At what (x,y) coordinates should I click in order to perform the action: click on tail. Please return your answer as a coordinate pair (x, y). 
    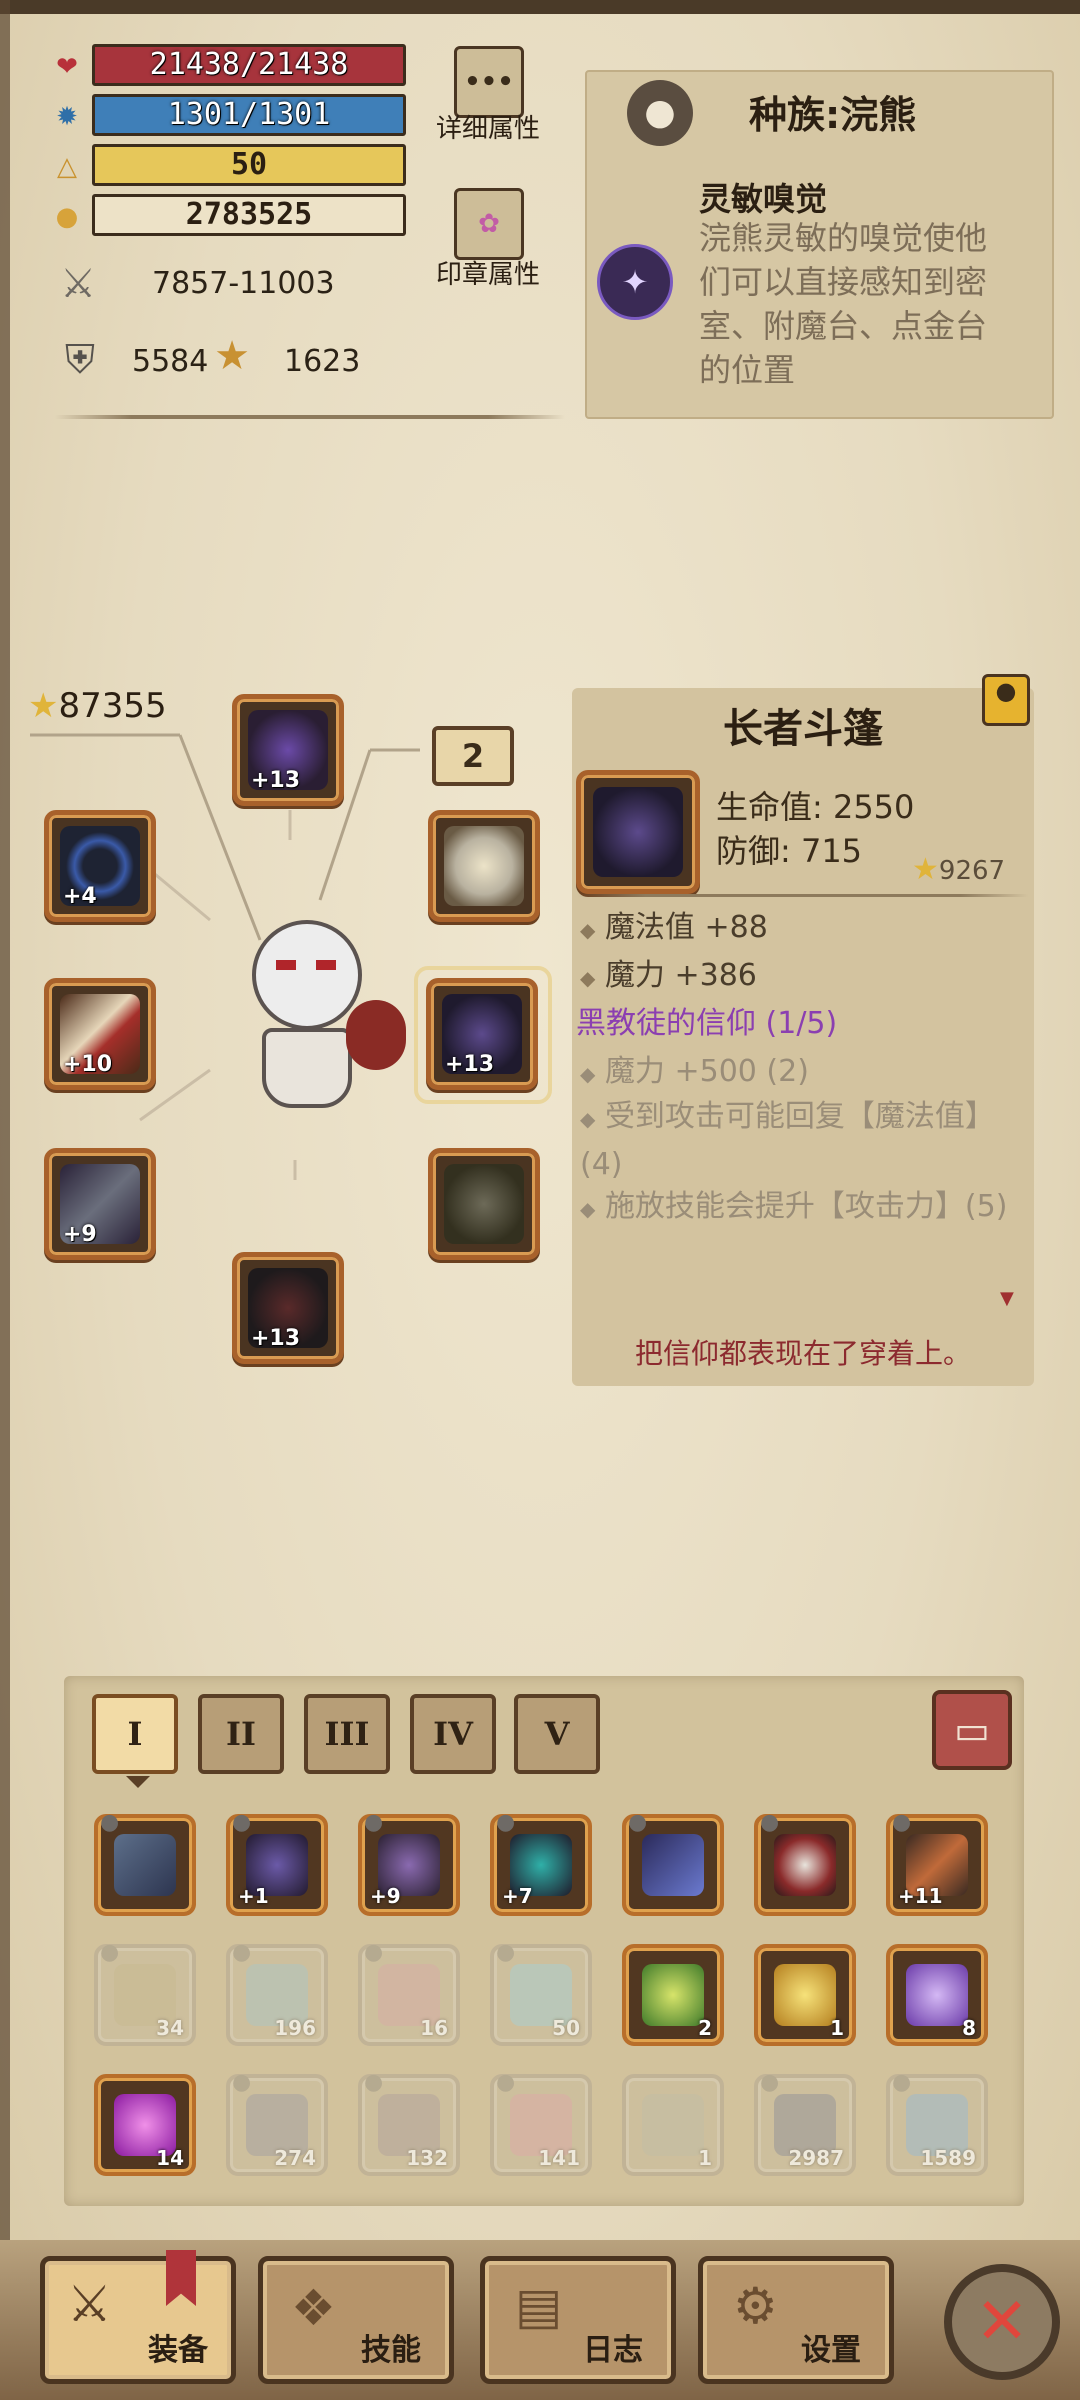
    Looking at the image, I should click on (376, 1035).